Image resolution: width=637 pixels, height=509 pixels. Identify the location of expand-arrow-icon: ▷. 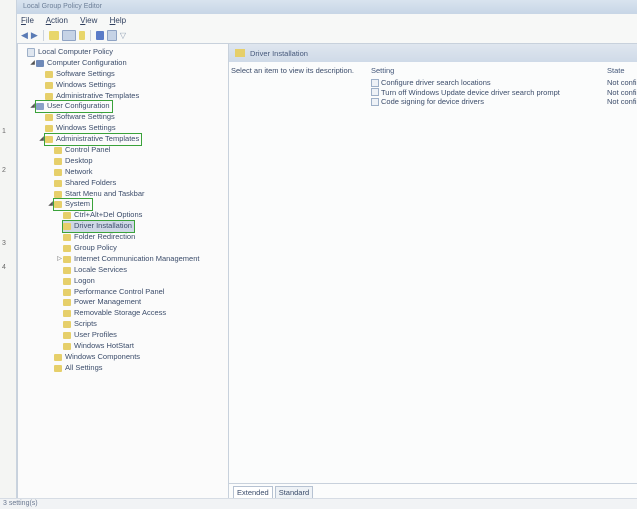
(59, 259).